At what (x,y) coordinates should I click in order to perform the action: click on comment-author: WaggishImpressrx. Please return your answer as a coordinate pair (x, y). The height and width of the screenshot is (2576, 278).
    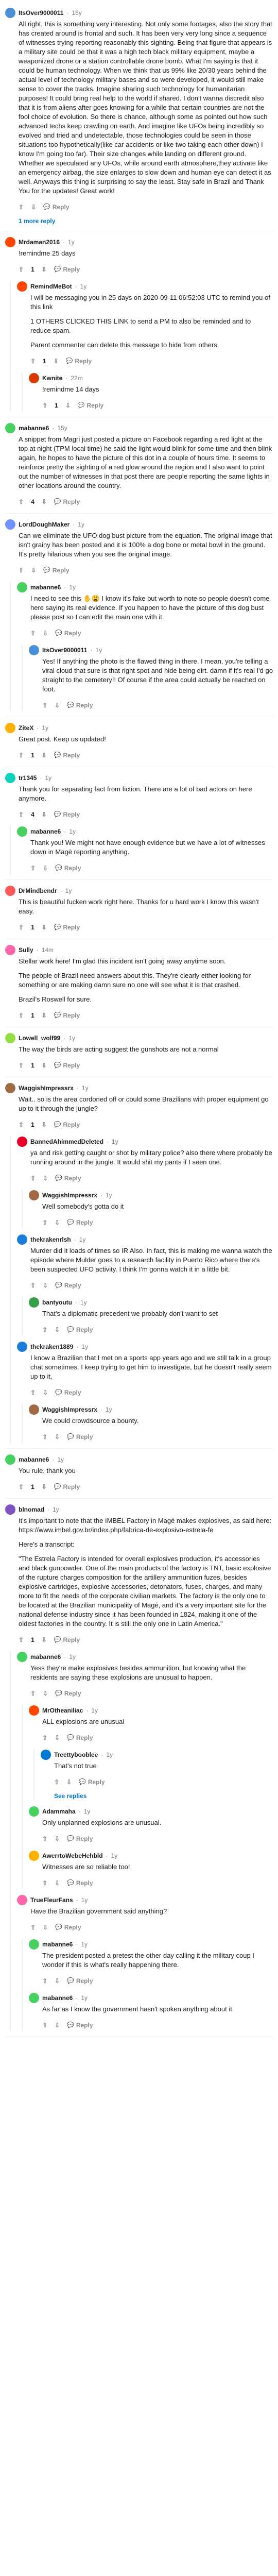
    Looking at the image, I should click on (46, 1088).